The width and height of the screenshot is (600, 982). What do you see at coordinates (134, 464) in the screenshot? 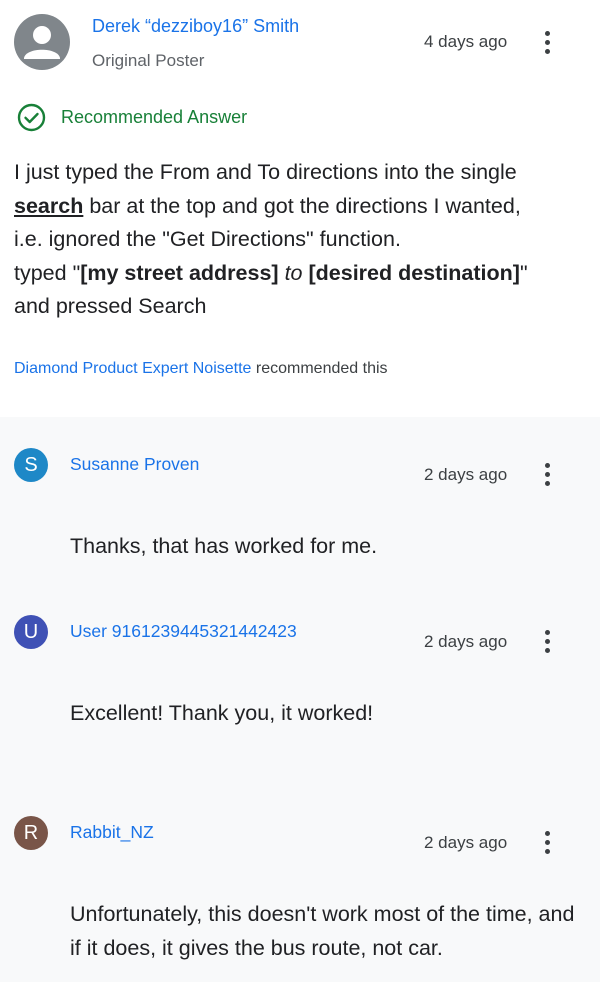
I see `reply-author: Susanne Proven` at bounding box center [134, 464].